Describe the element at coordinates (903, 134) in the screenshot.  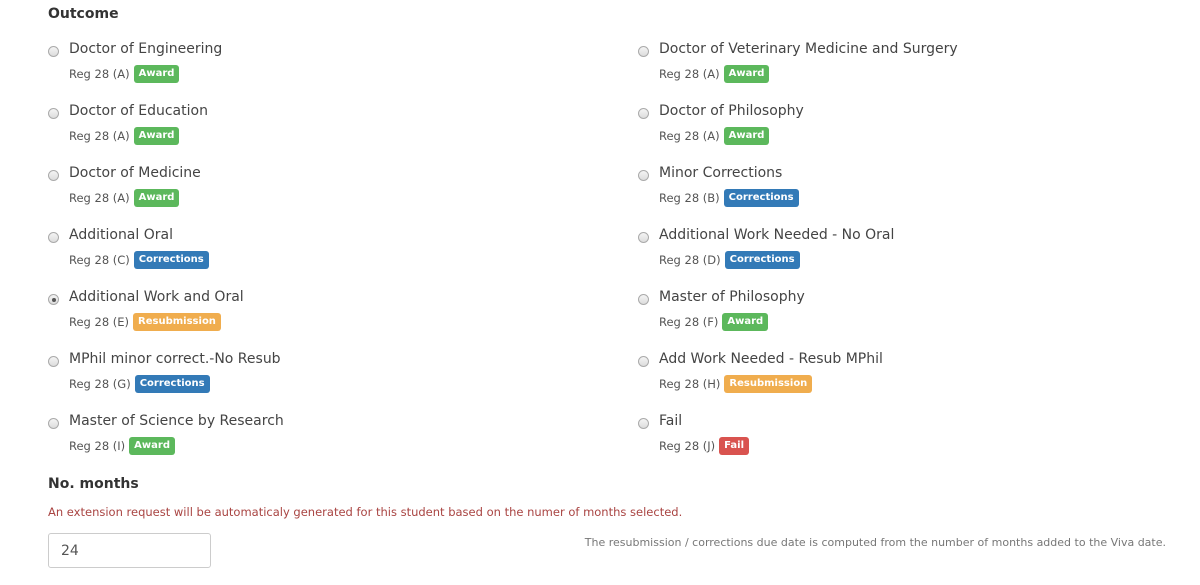
I see `outcome-option: Doctor of Philosophy Reg 28 (A) Award` at that location.